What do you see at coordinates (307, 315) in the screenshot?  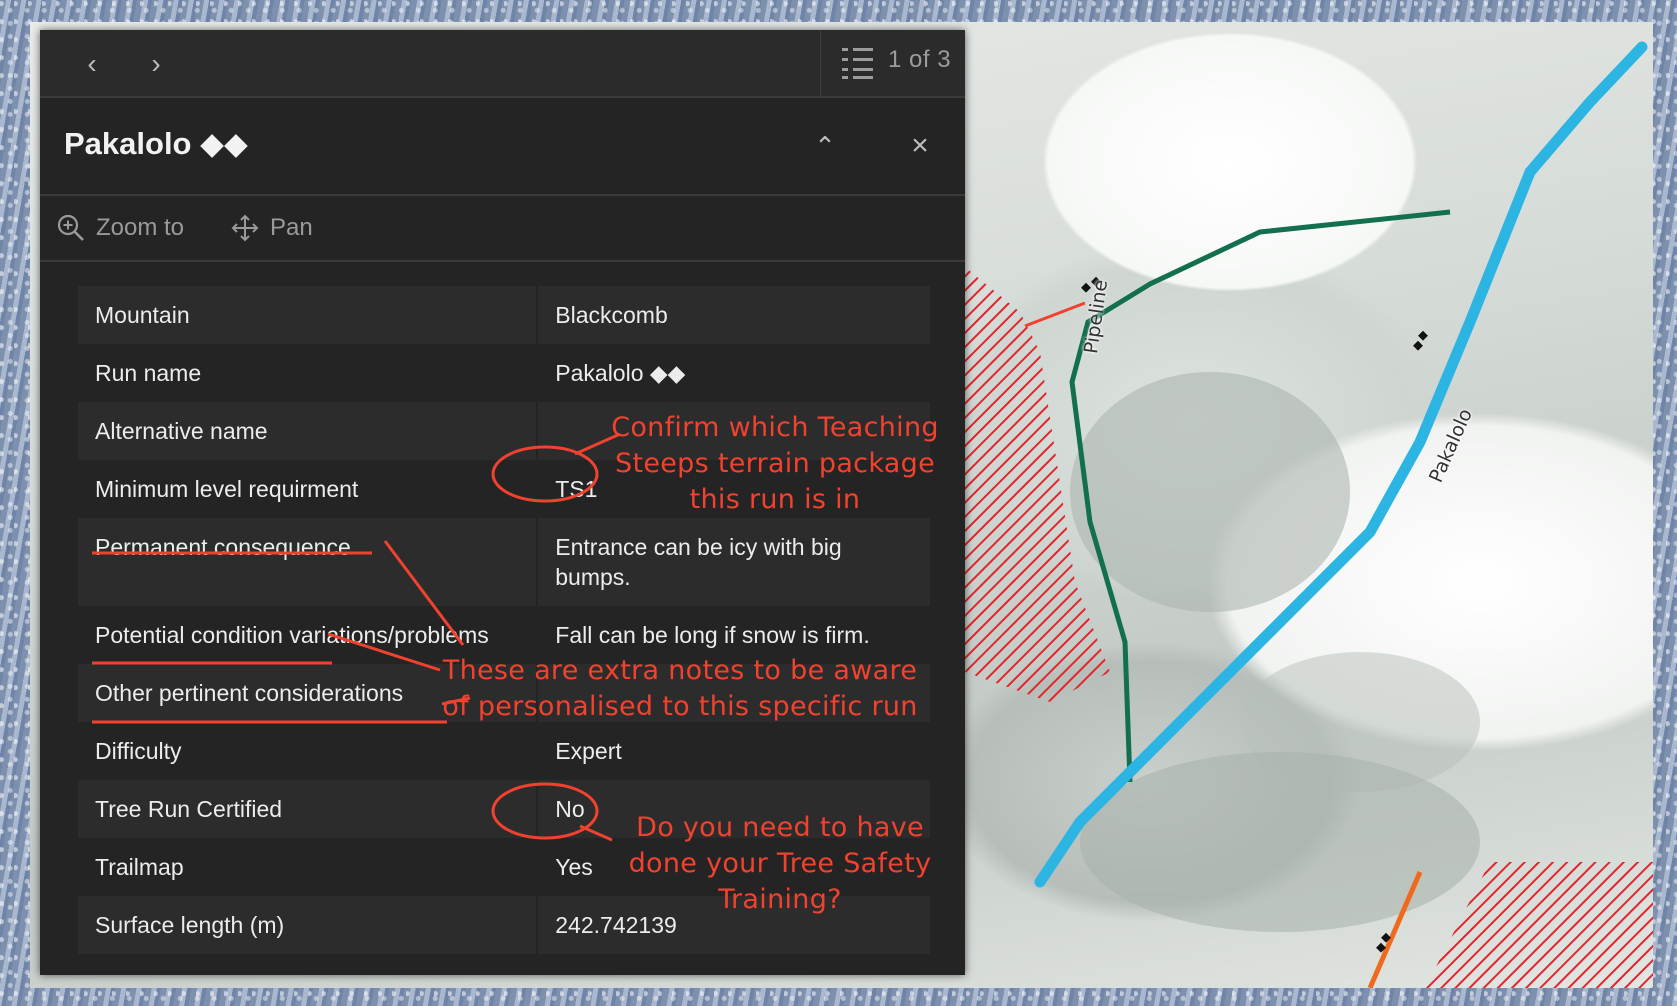 I see `attribute-key: Mountain` at bounding box center [307, 315].